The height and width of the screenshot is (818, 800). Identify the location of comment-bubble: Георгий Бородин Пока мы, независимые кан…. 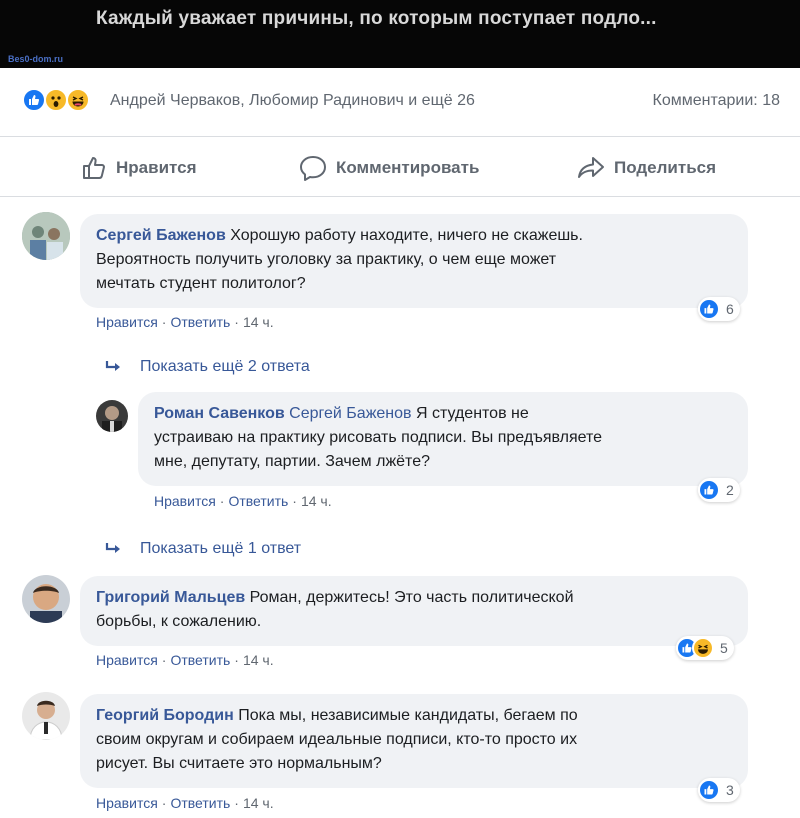
(414, 741).